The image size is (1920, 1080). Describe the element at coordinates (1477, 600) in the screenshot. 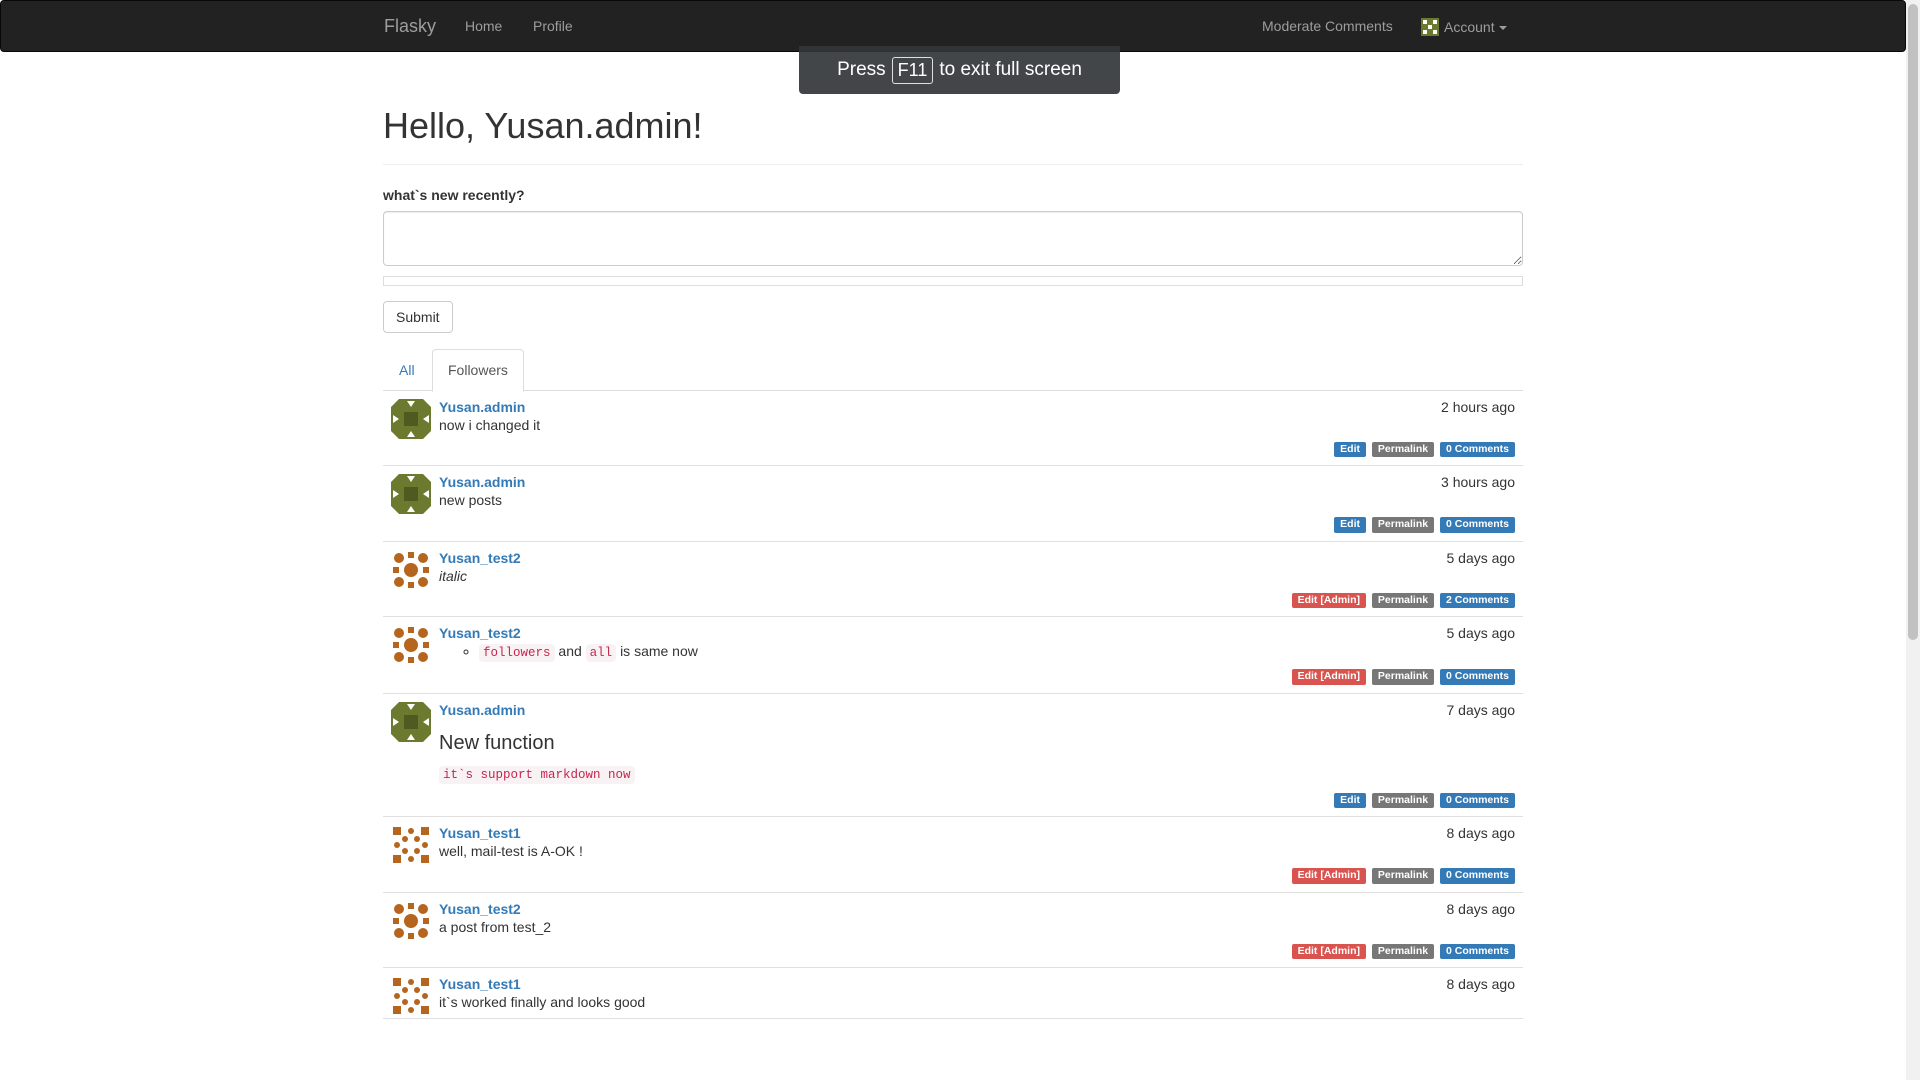

I see `comments-button: 2 Comments` at that location.